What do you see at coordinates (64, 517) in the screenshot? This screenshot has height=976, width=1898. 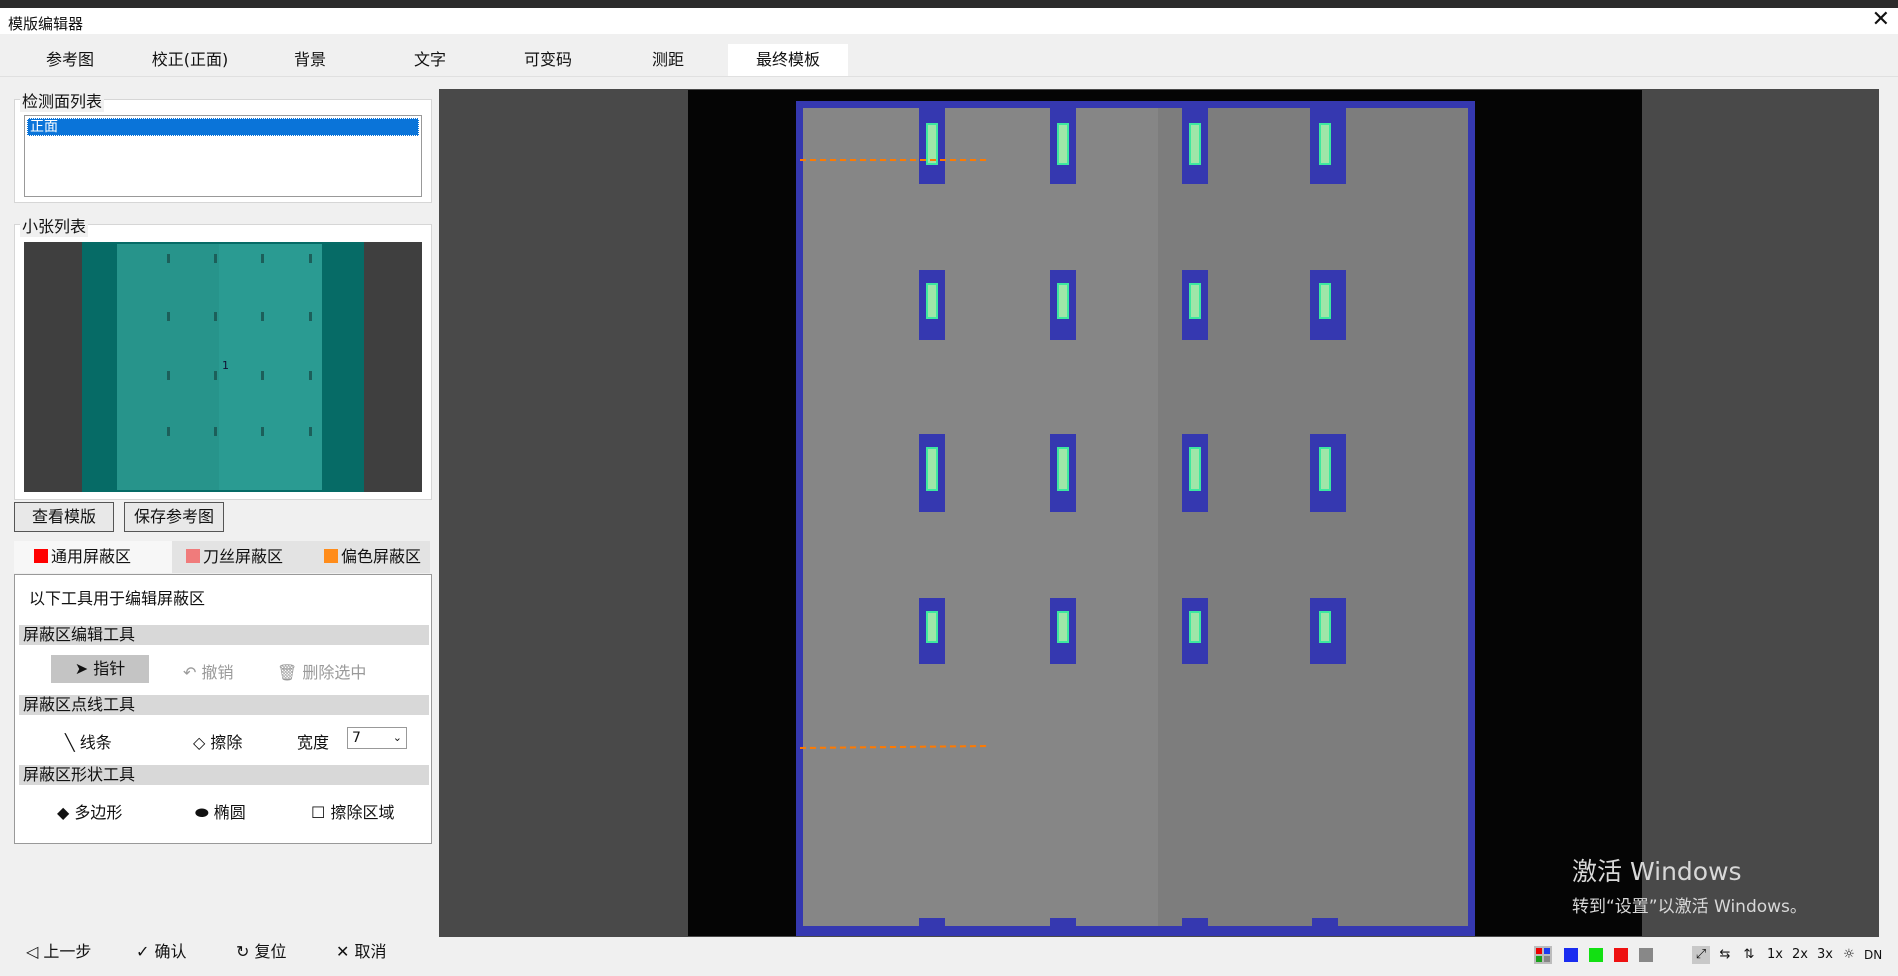 I see `view-template-button: 查看模版` at bounding box center [64, 517].